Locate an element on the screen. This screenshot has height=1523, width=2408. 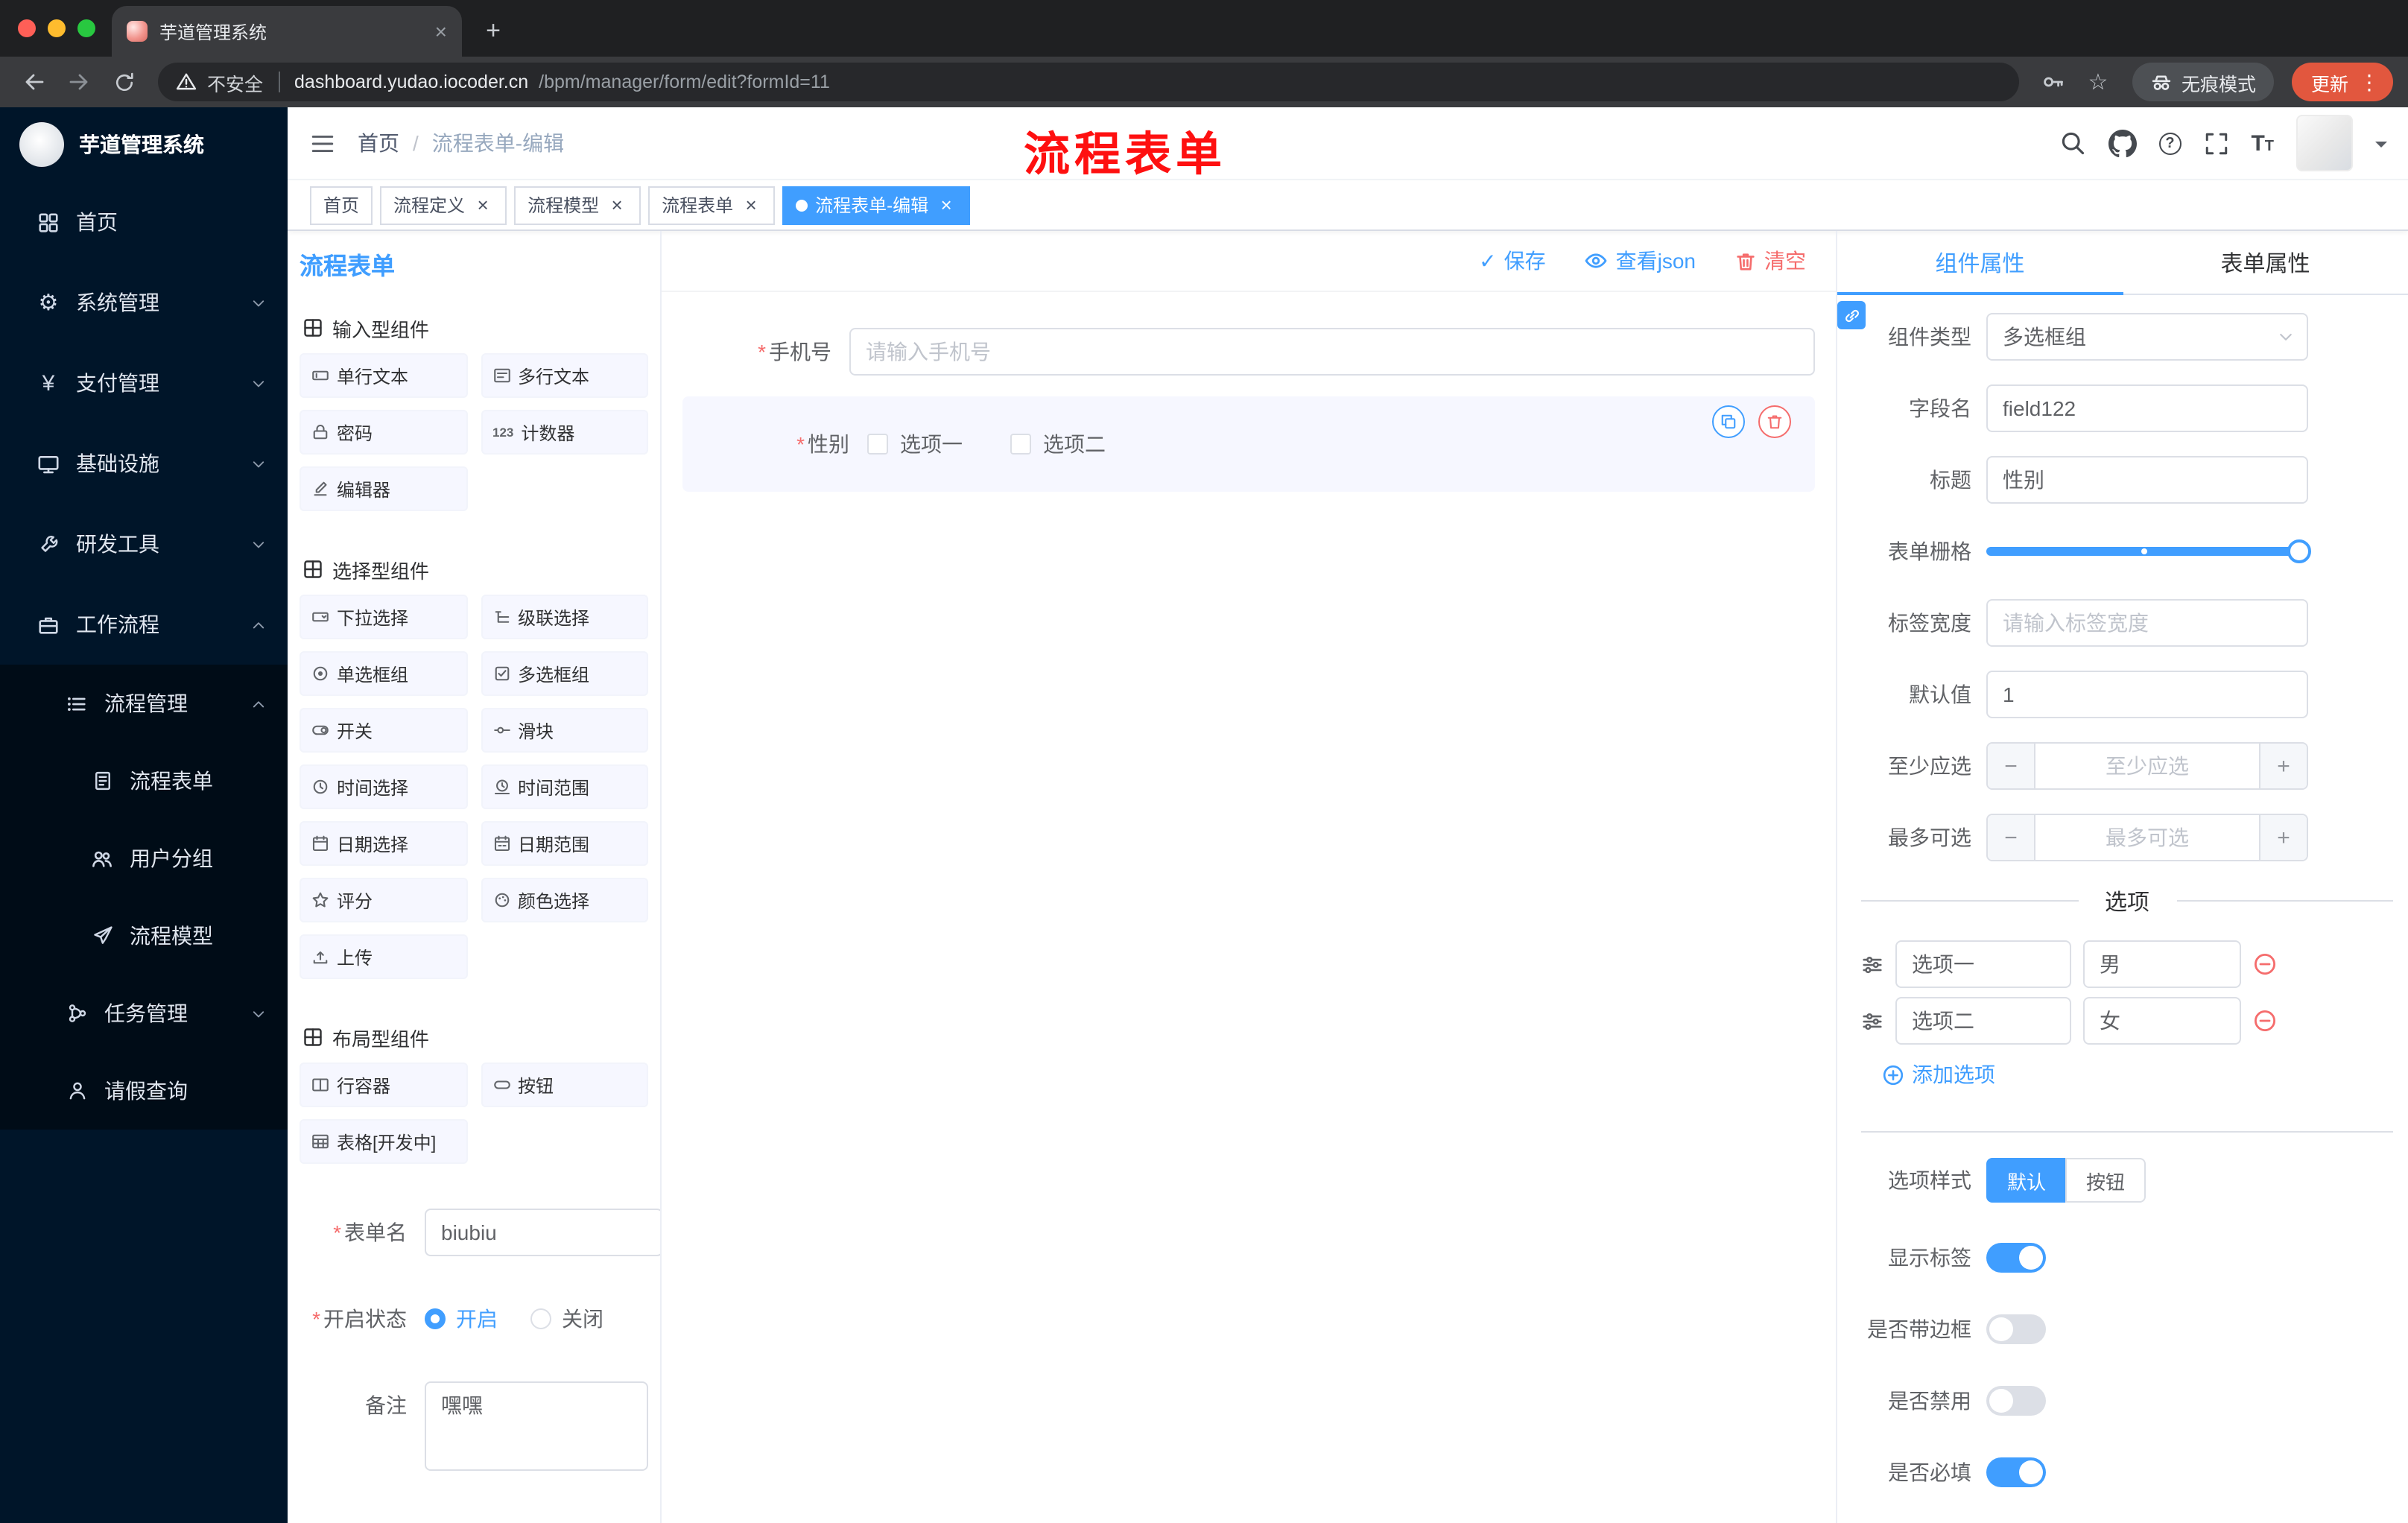
clear-button: 清空 is located at coordinates (1770, 261).